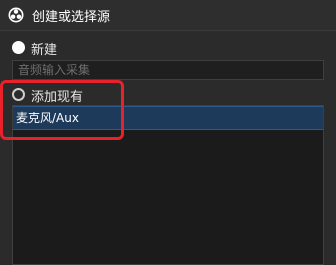 The height and width of the screenshot is (265, 336). What do you see at coordinates (18, 47) in the screenshot?
I see `radio-create-new` at bounding box center [18, 47].